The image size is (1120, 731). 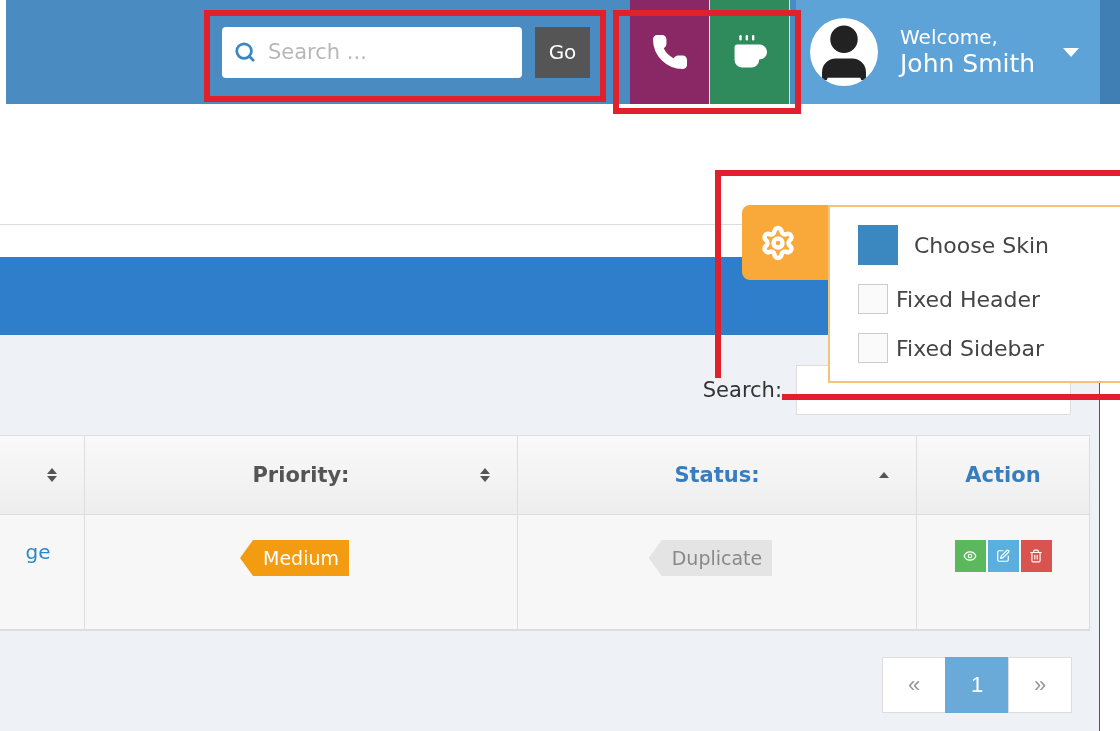 What do you see at coordinates (977, 685) in the screenshot?
I see `page-button: 1` at bounding box center [977, 685].